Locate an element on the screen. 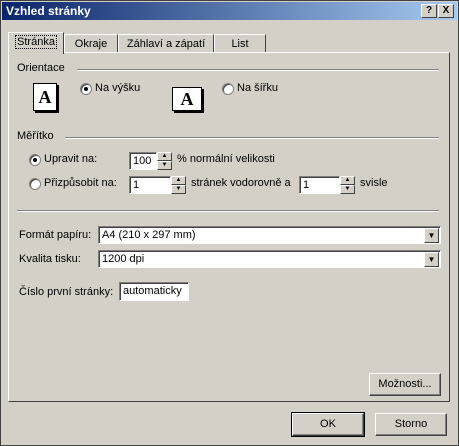 Image resolution: width=459 pixels, height=446 pixels. landscape-radio is located at coordinates (228, 89).